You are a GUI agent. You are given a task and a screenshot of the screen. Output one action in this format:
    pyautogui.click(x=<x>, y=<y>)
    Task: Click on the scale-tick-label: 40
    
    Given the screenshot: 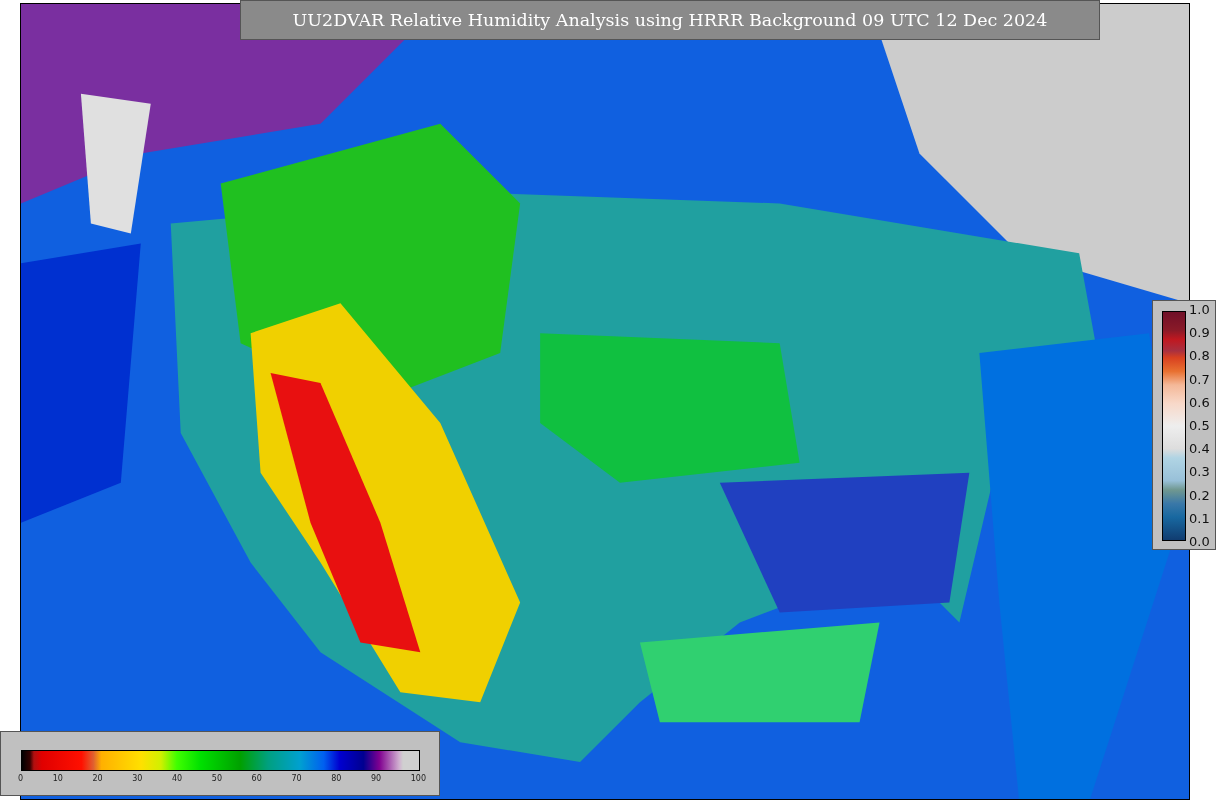 What is the action you would take?
    pyautogui.click(x=177, y=778)
    